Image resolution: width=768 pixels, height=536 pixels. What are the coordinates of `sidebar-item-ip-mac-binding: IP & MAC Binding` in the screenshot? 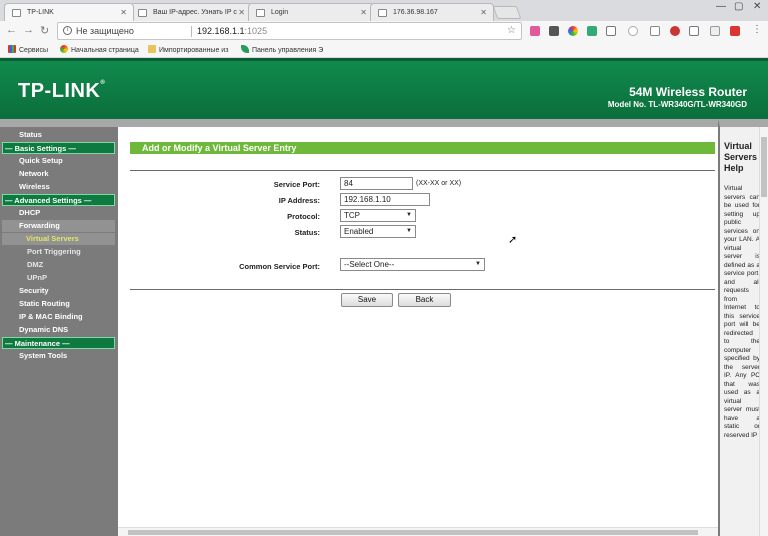 It's located at (58, 317).